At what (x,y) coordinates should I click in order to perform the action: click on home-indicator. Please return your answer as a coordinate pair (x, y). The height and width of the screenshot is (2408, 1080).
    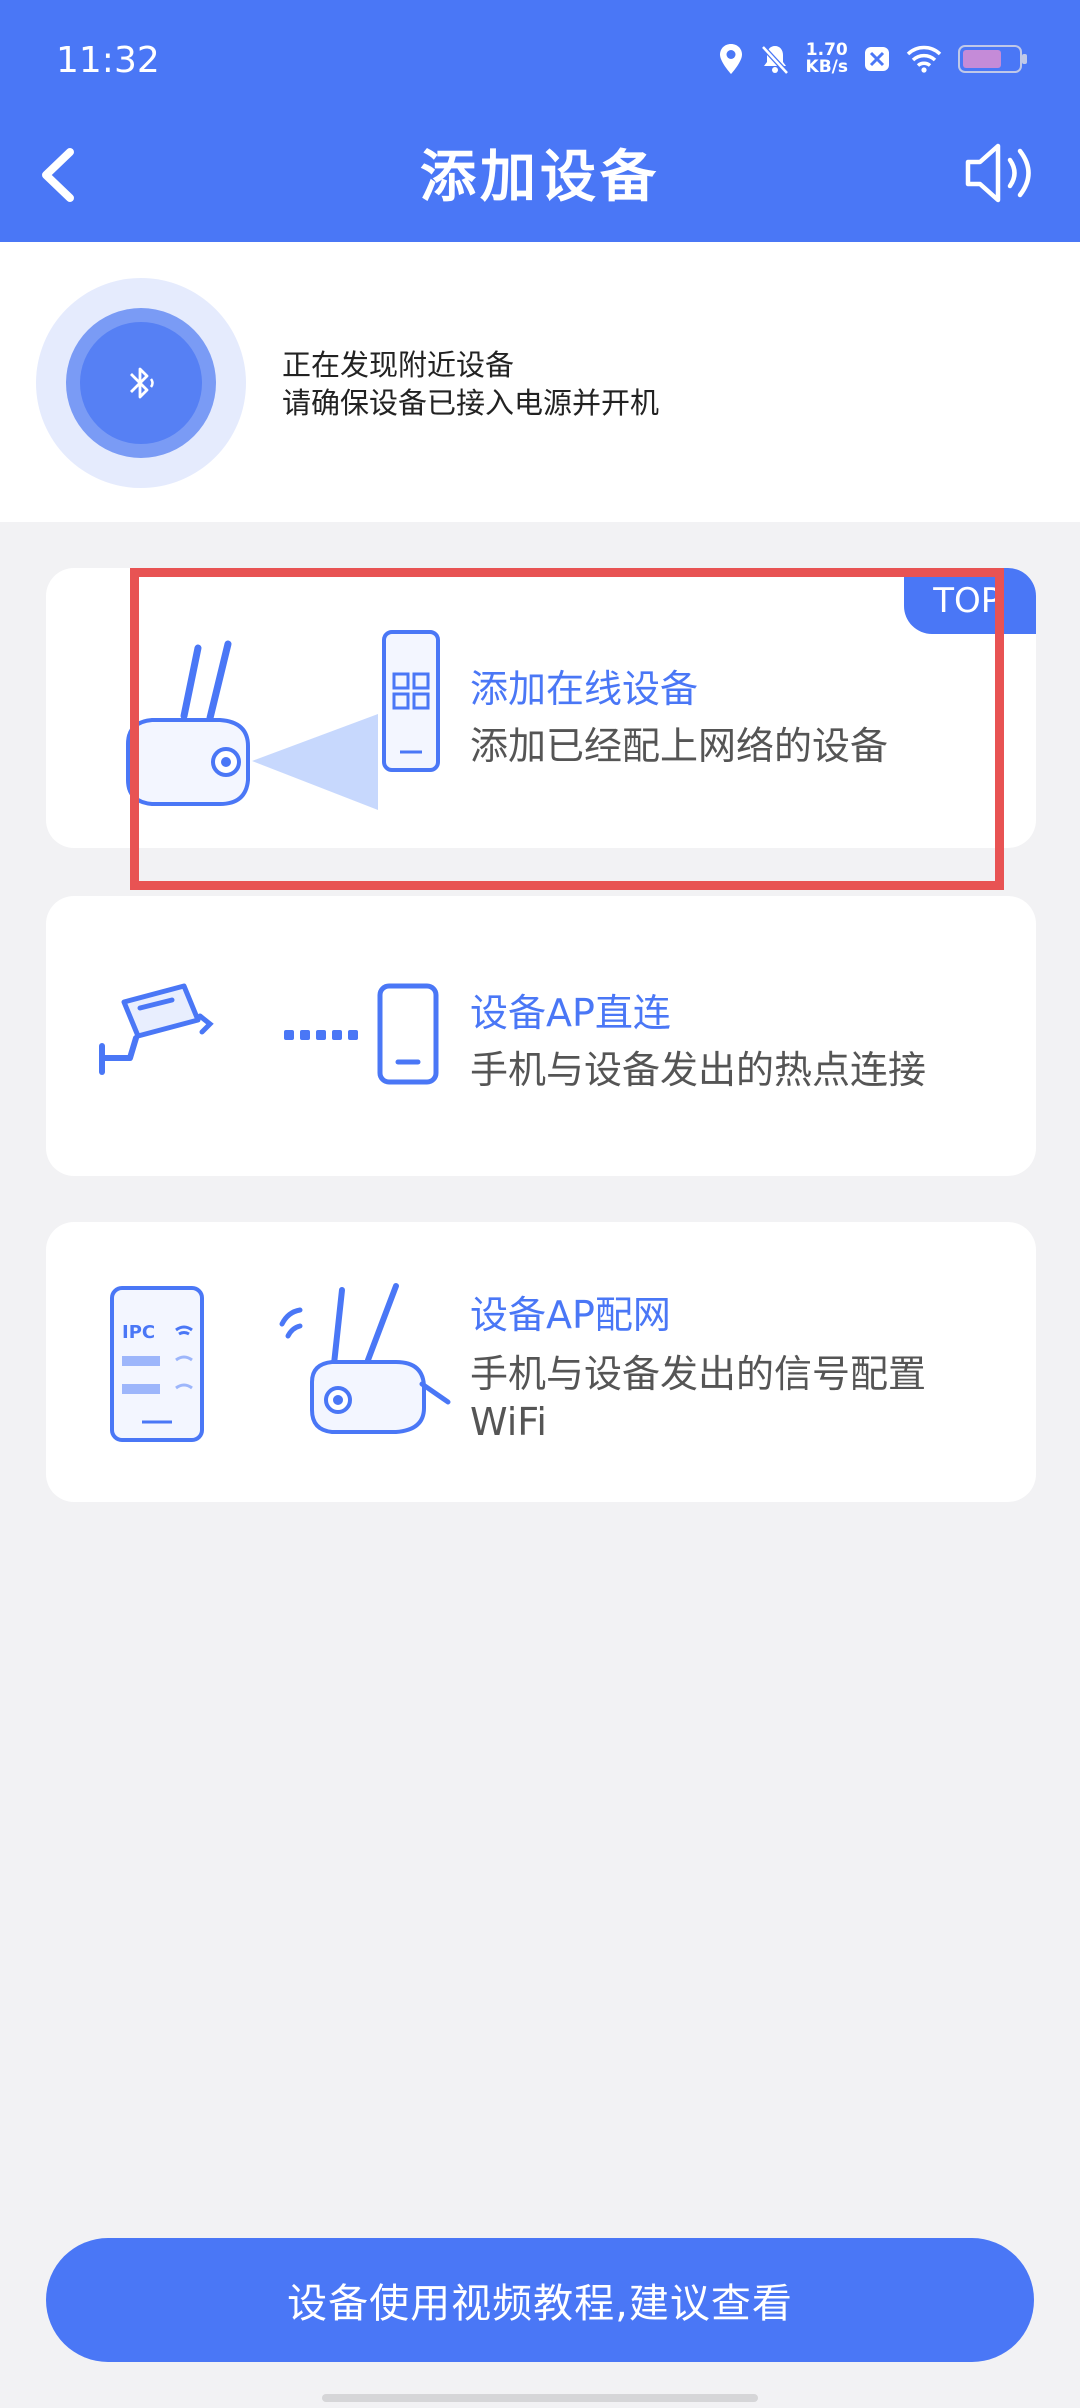
    Looking at the image, I should click on (540, 2398).